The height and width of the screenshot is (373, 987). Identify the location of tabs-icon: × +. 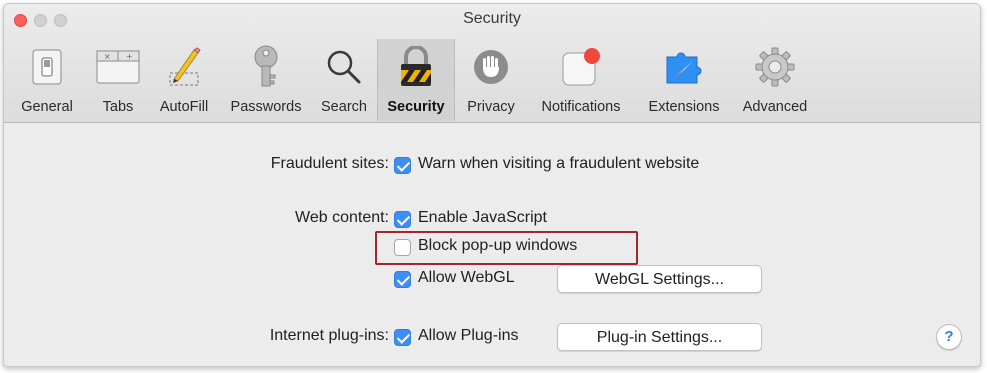
(118, 67).